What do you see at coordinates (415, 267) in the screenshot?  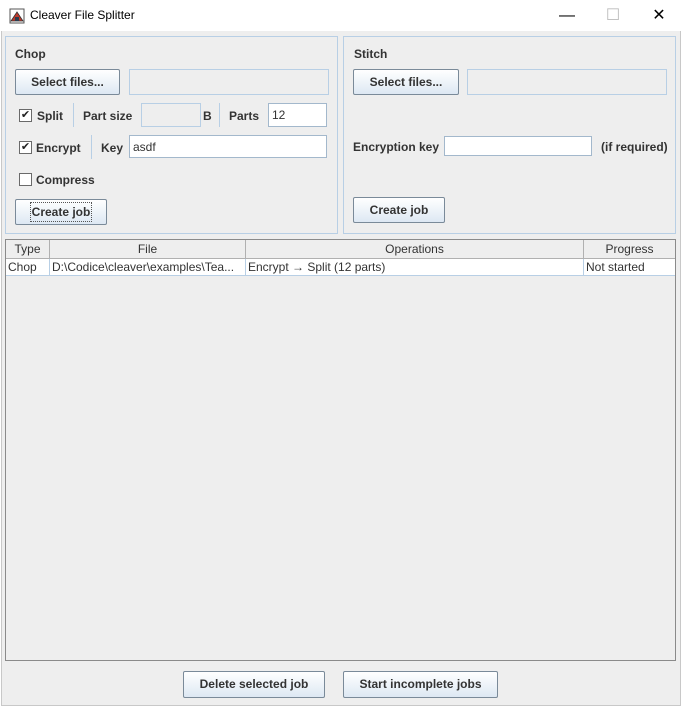 I see `cell-operations: Encrypt → Split (12 parts)` at bounding box center [415, 267].